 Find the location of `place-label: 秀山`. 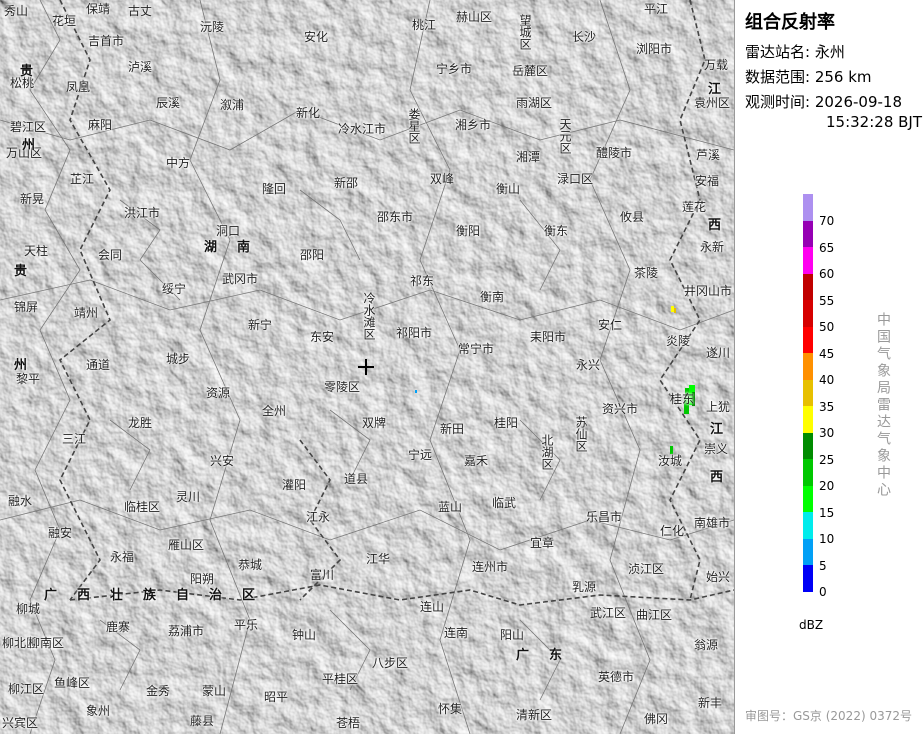

place-label: 秀山 is located at coordinates (16, 11).